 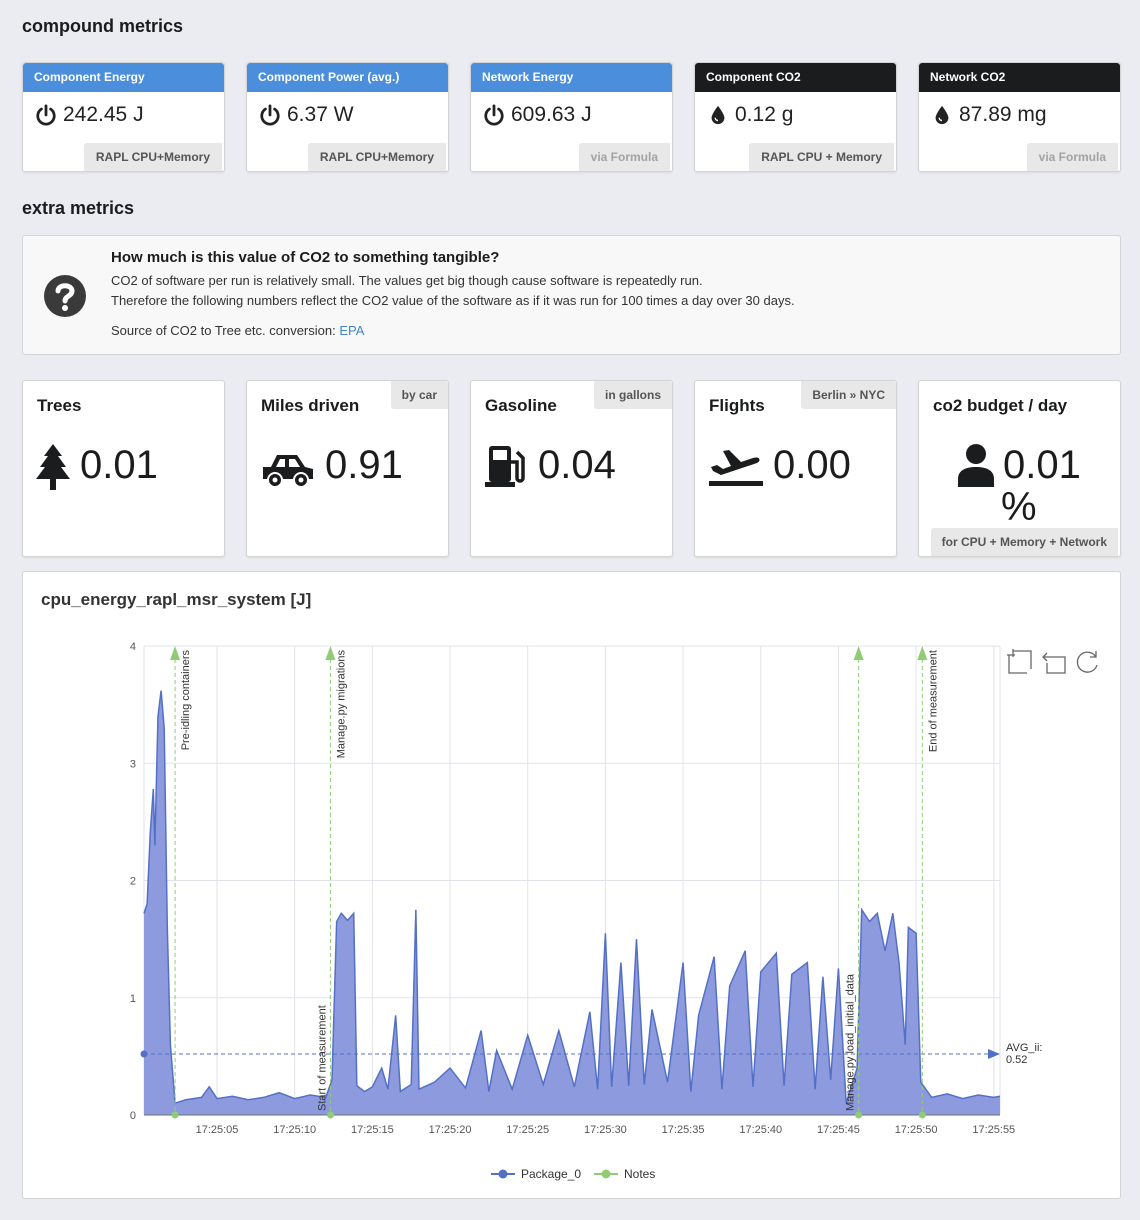 I want to click on component-co2-value: 0.12 g, so click(x=764, y=114).